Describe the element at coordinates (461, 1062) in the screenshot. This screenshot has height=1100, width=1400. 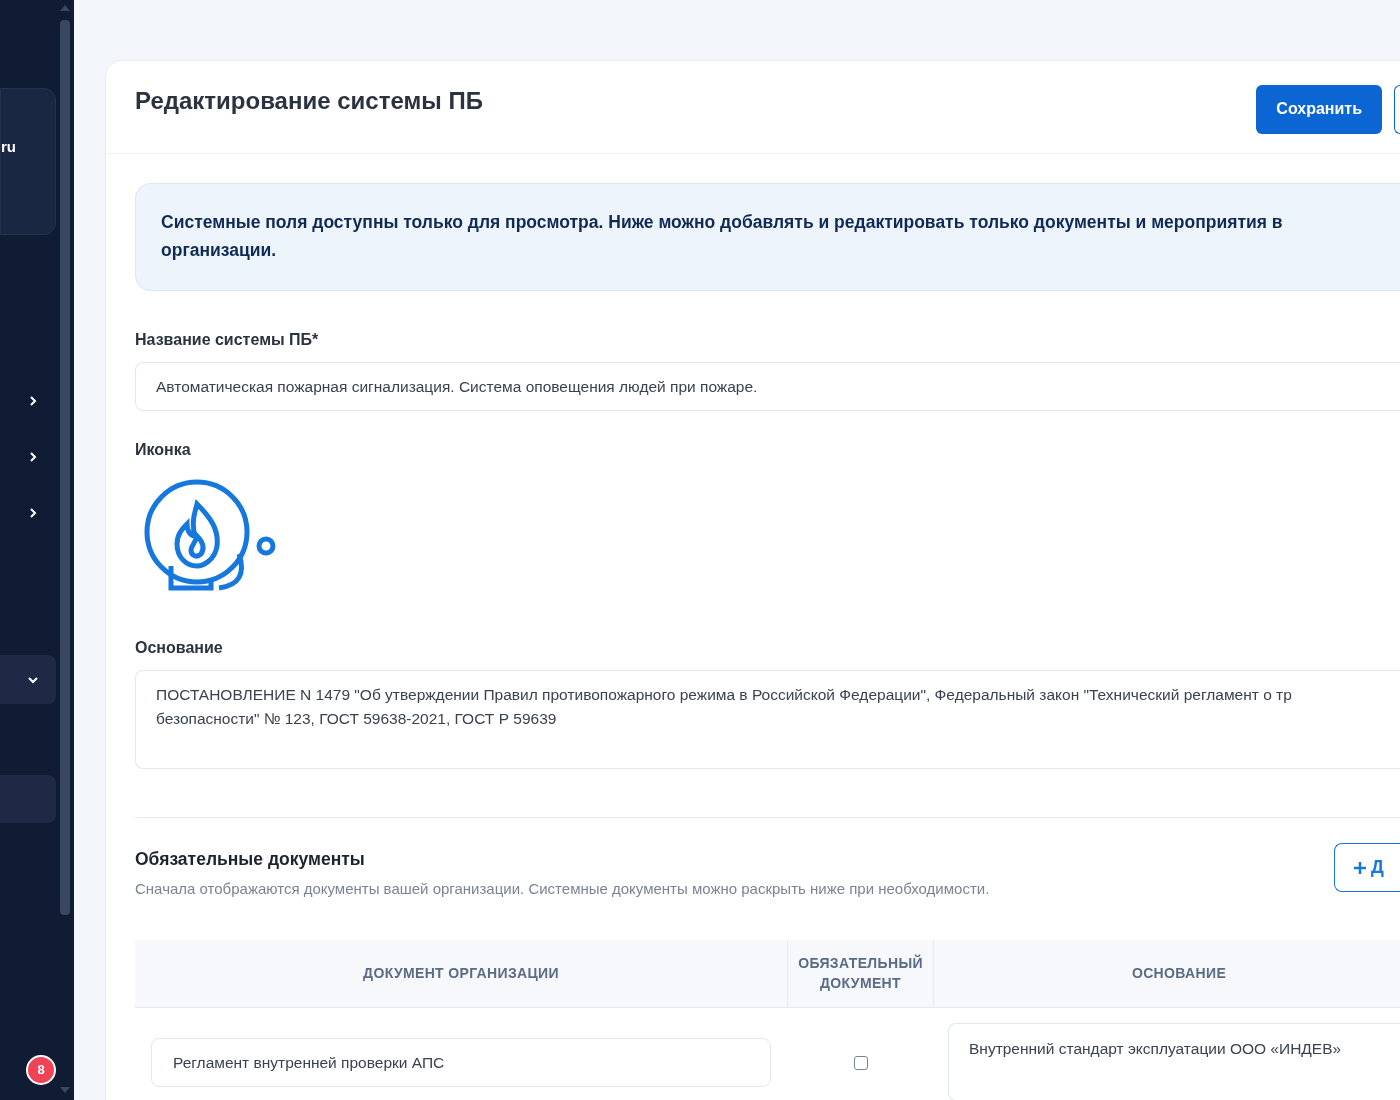
I see `document-input-field: Регламент внутренней проверки АПС` at that location.